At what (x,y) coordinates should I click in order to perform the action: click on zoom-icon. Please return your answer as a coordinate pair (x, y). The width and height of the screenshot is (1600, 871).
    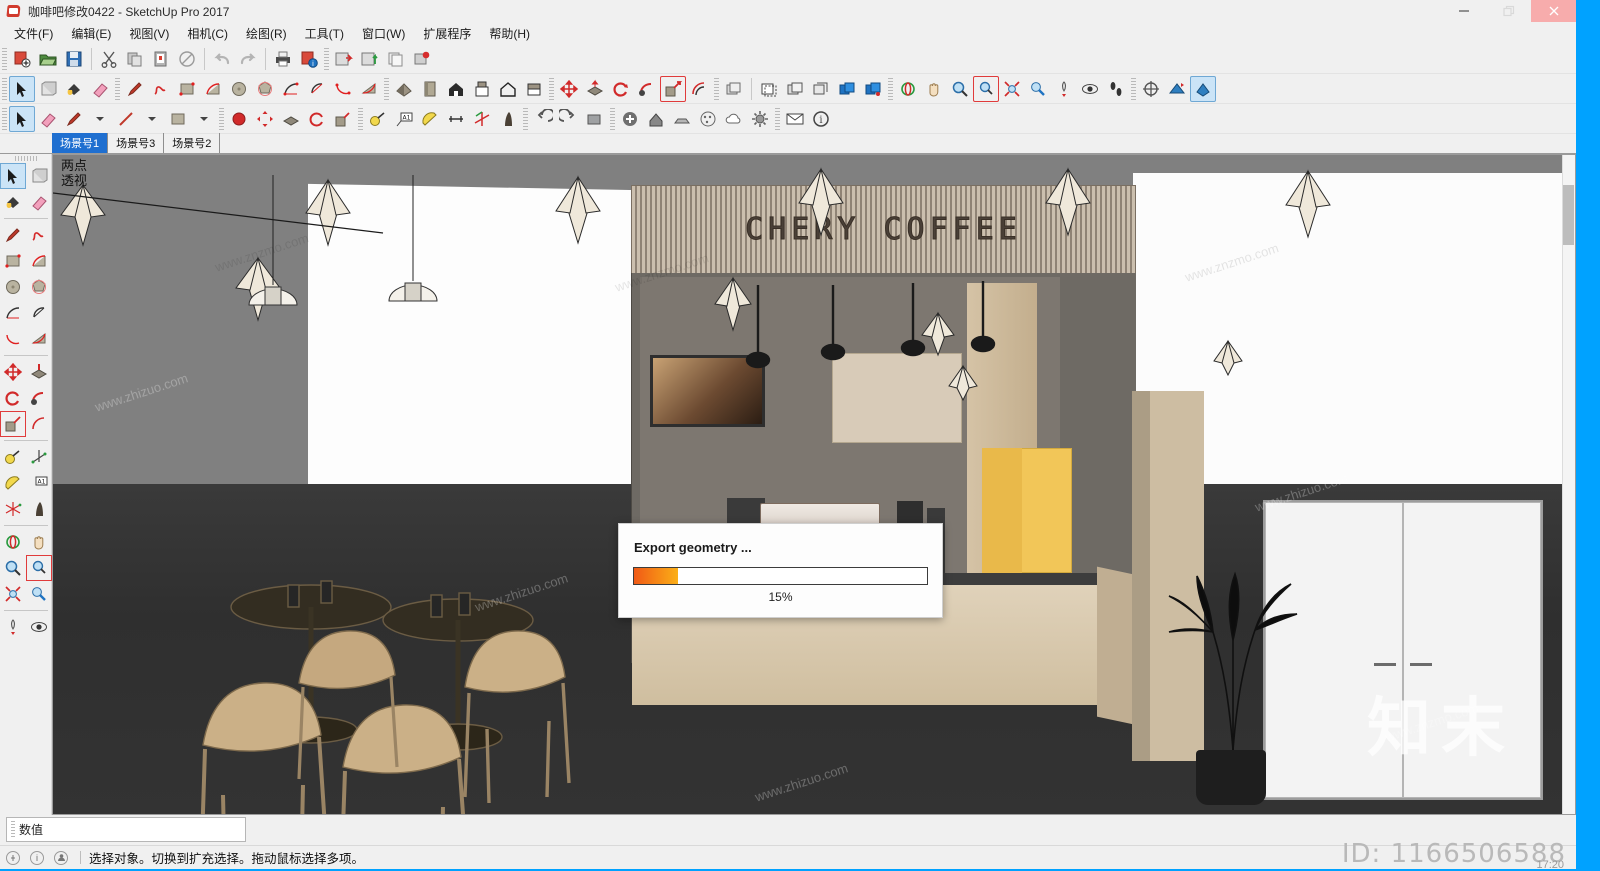
    Looking at the image, I should click on (960, 89).